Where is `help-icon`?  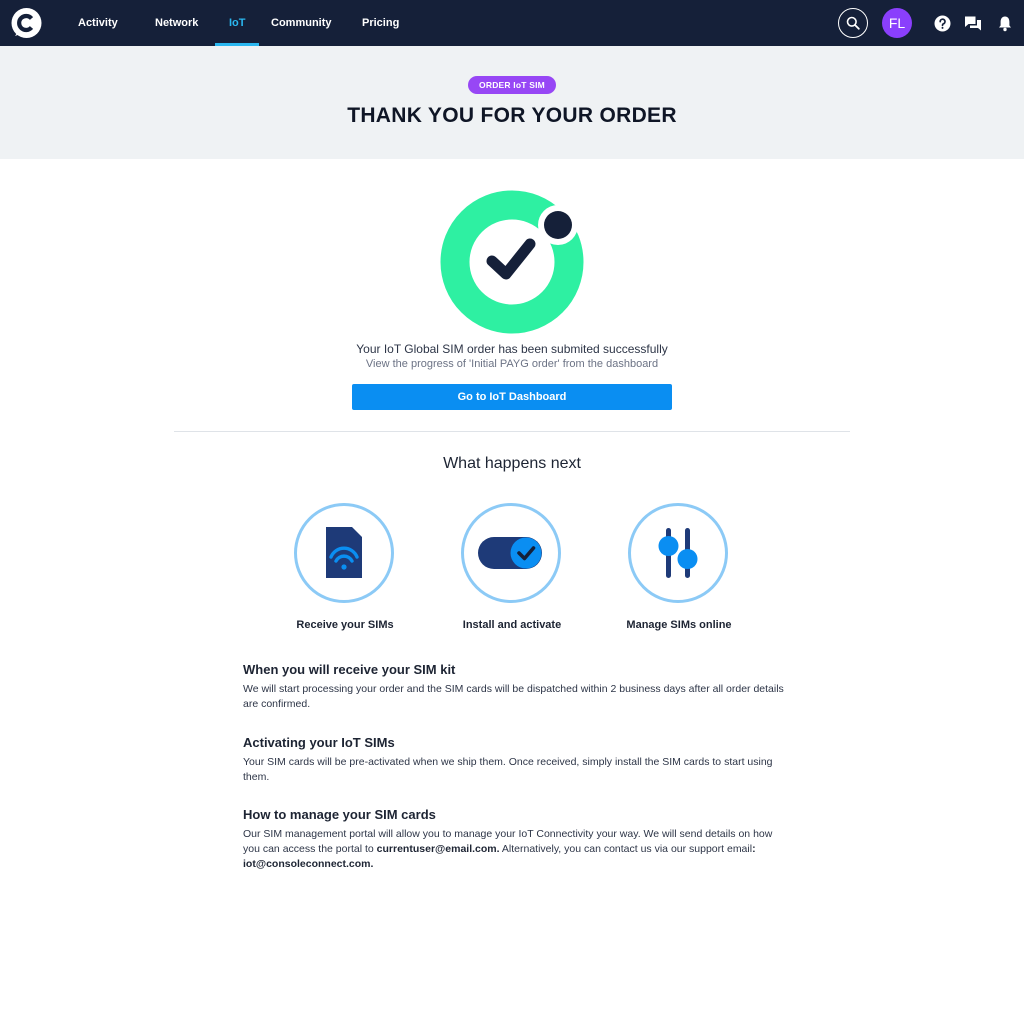 help-icon is located at coordinates (942, 23).